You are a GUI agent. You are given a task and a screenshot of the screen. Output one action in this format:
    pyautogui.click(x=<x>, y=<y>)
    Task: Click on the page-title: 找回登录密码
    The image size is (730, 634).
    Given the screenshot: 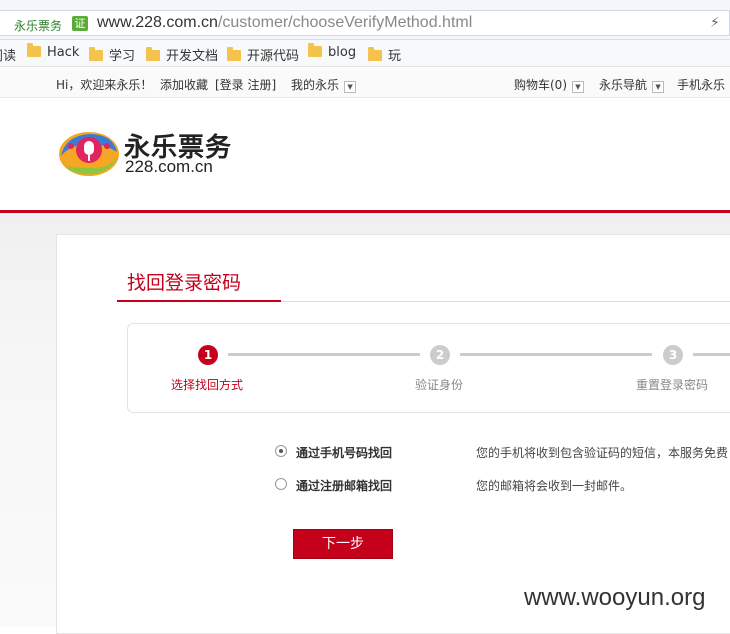 What is the action you would take?
    pyautogui.click(x=184, y=283)
    